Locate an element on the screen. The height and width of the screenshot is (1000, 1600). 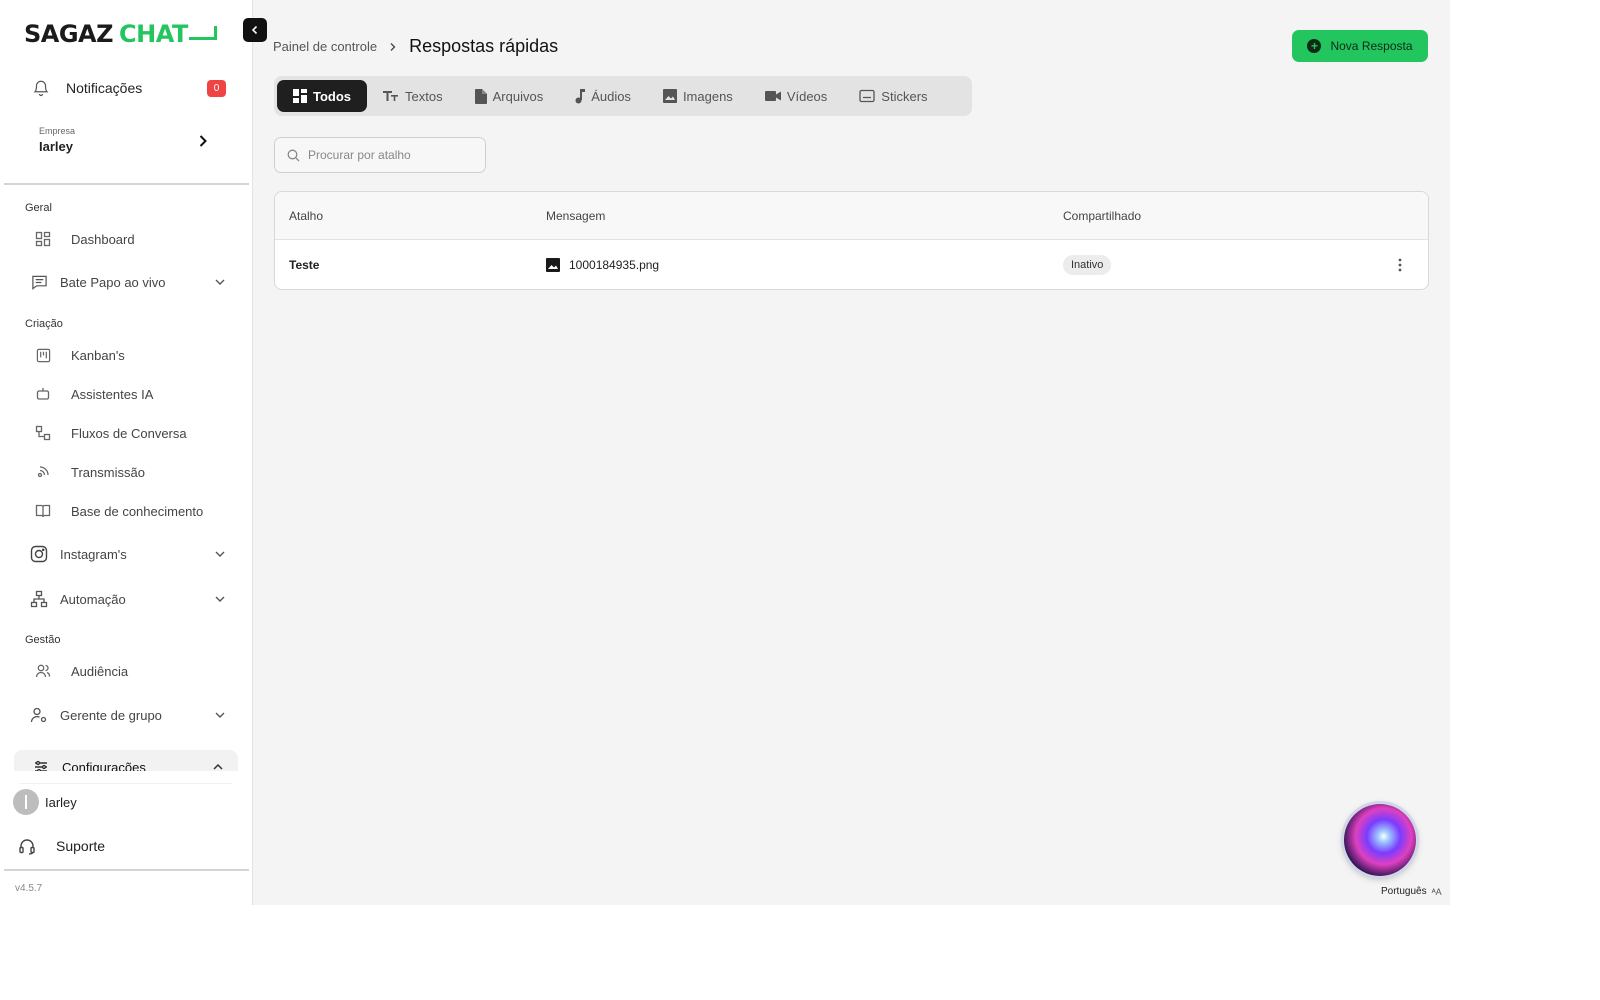
sidebar-divider-bottom is located at coordinates (126, 870).